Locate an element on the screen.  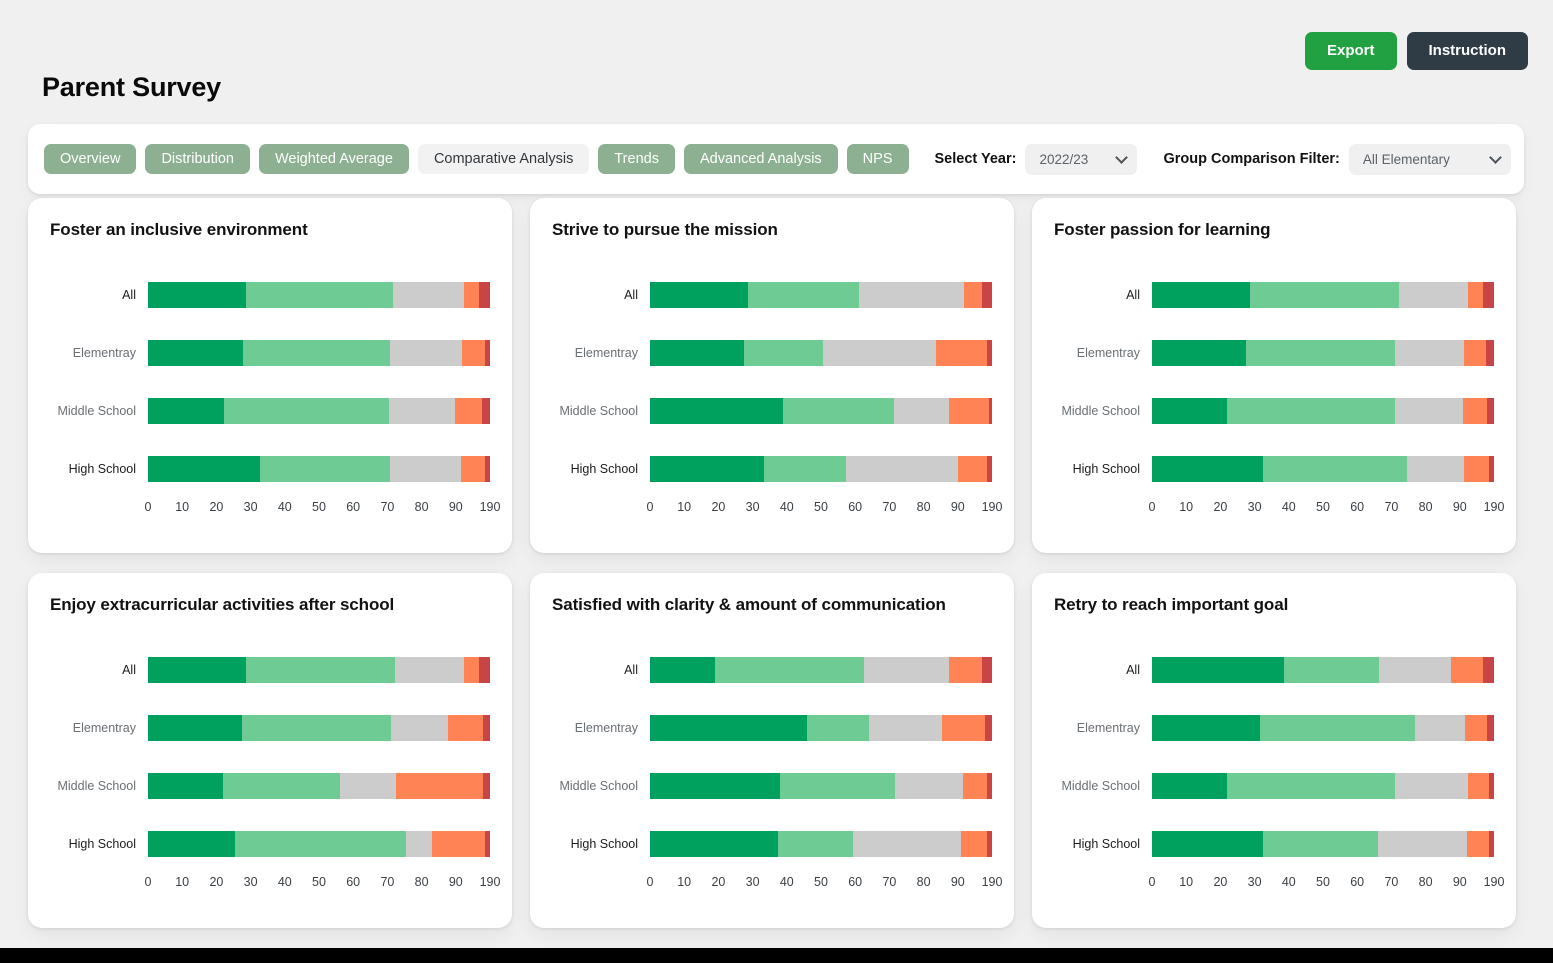
instruction-button: Instruction is located at coordinates (1467, 51).